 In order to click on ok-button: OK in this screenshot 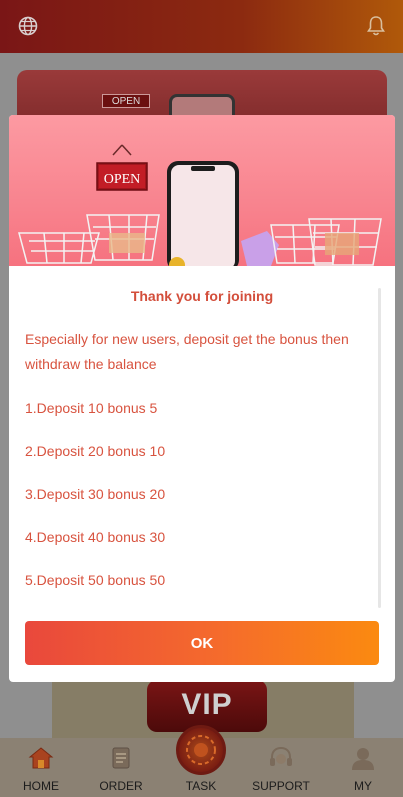, I will do `click(202, 643)`.